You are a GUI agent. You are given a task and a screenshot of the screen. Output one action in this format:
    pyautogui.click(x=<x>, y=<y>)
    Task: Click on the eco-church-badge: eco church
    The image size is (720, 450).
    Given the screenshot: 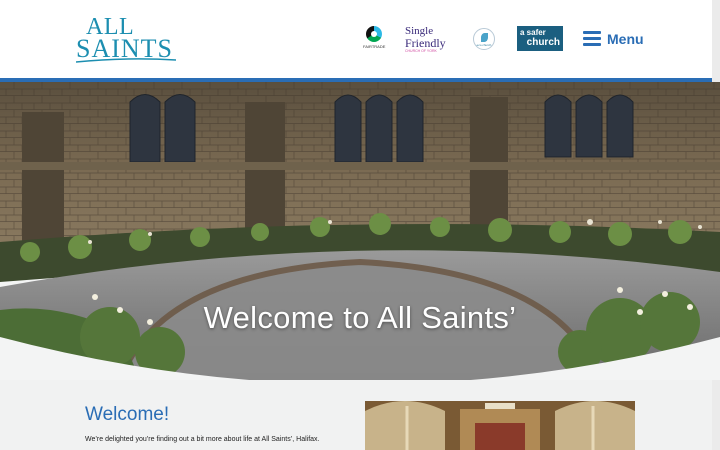 What is the action you would take?
    pyautogui.click(x=484, y=39)
    